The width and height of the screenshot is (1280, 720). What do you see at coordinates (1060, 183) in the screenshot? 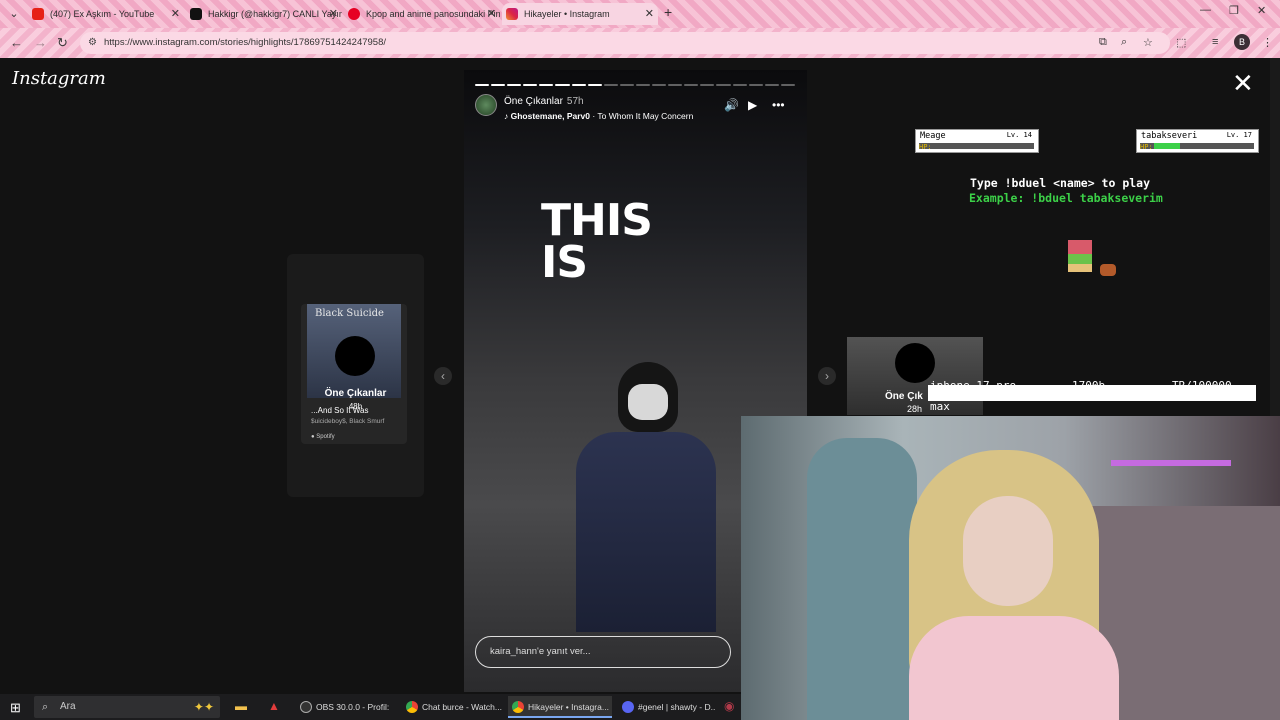
I see `duel-instruction: Type !bduel <name> to play` at bounding box center [1060, 183].